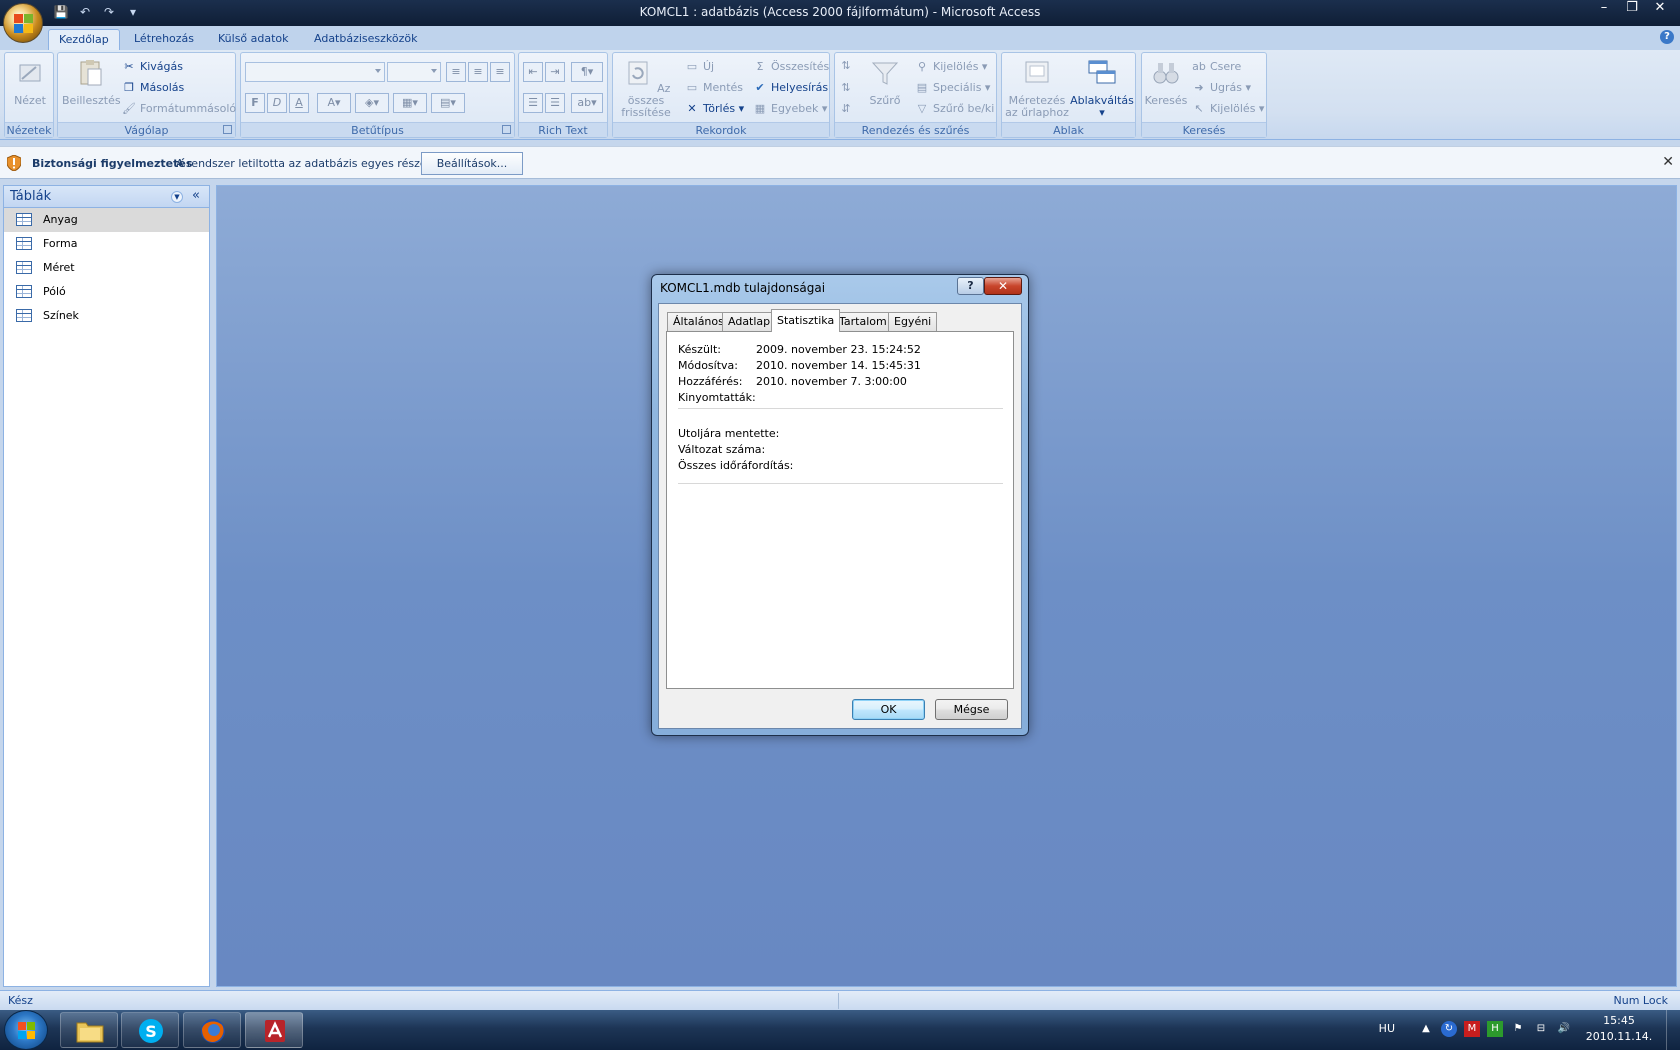 Image resolution: width=1680 pixels, height=1050 pixels. Describe the element at coordinates (1667, 37) in the screenshot. I see `help-icon: ?` at that location.